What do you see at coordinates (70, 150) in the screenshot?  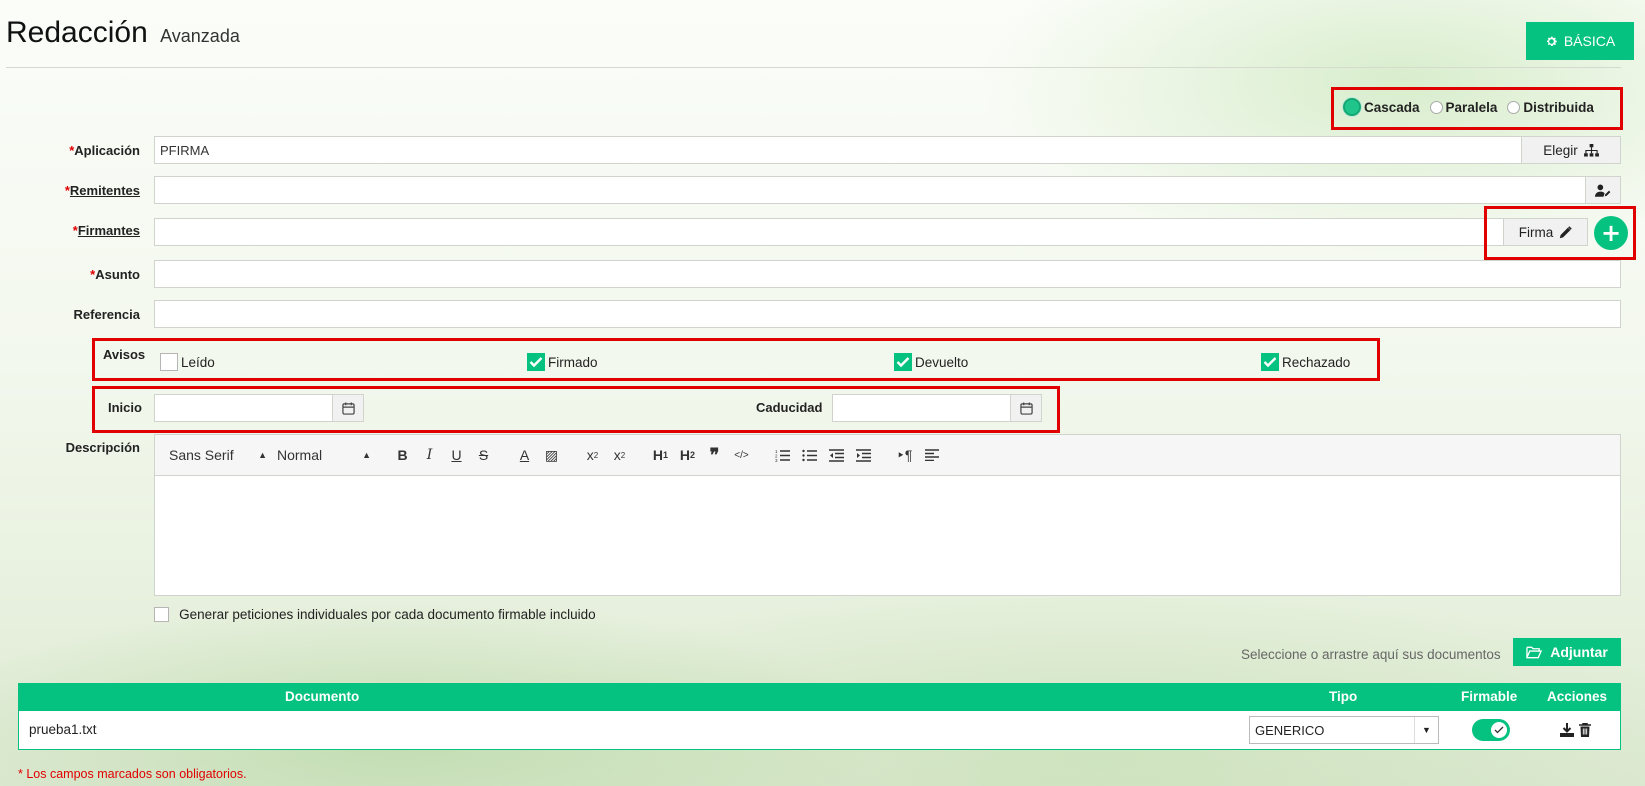 I see `aplicacion-label: *Aplicación` at bounding box center [70, 150].